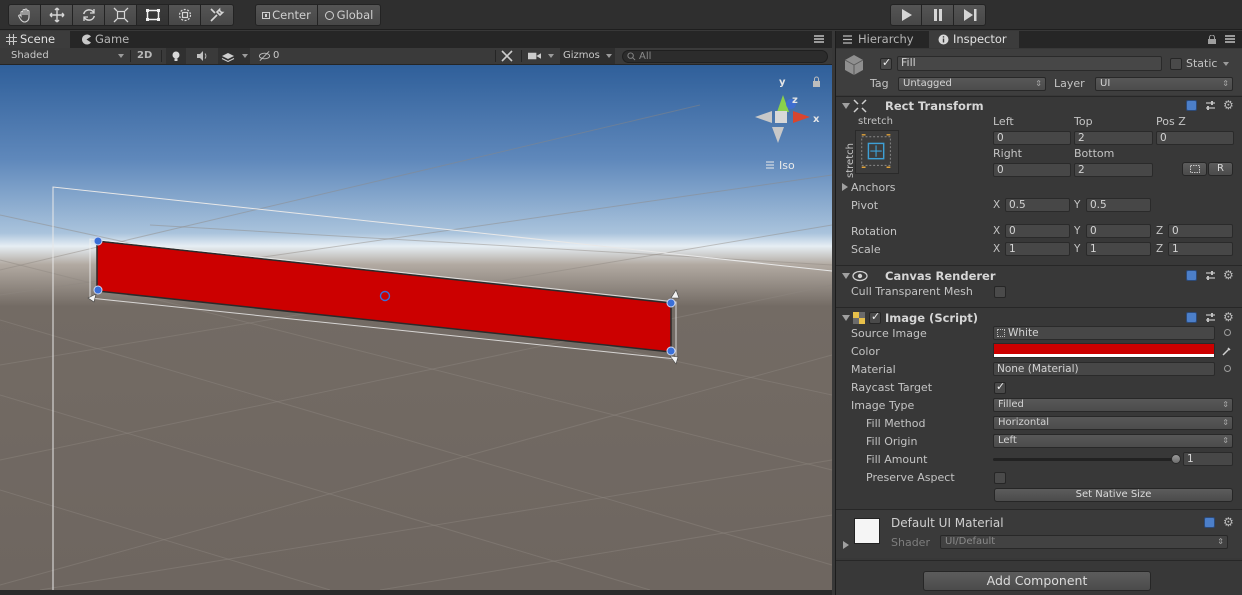 This screenshot has width=1242, height=595. What do you see at coordinates (24, 15) in the screenshot?
I see `hand-tool-button` at bounding box center [24, 15].